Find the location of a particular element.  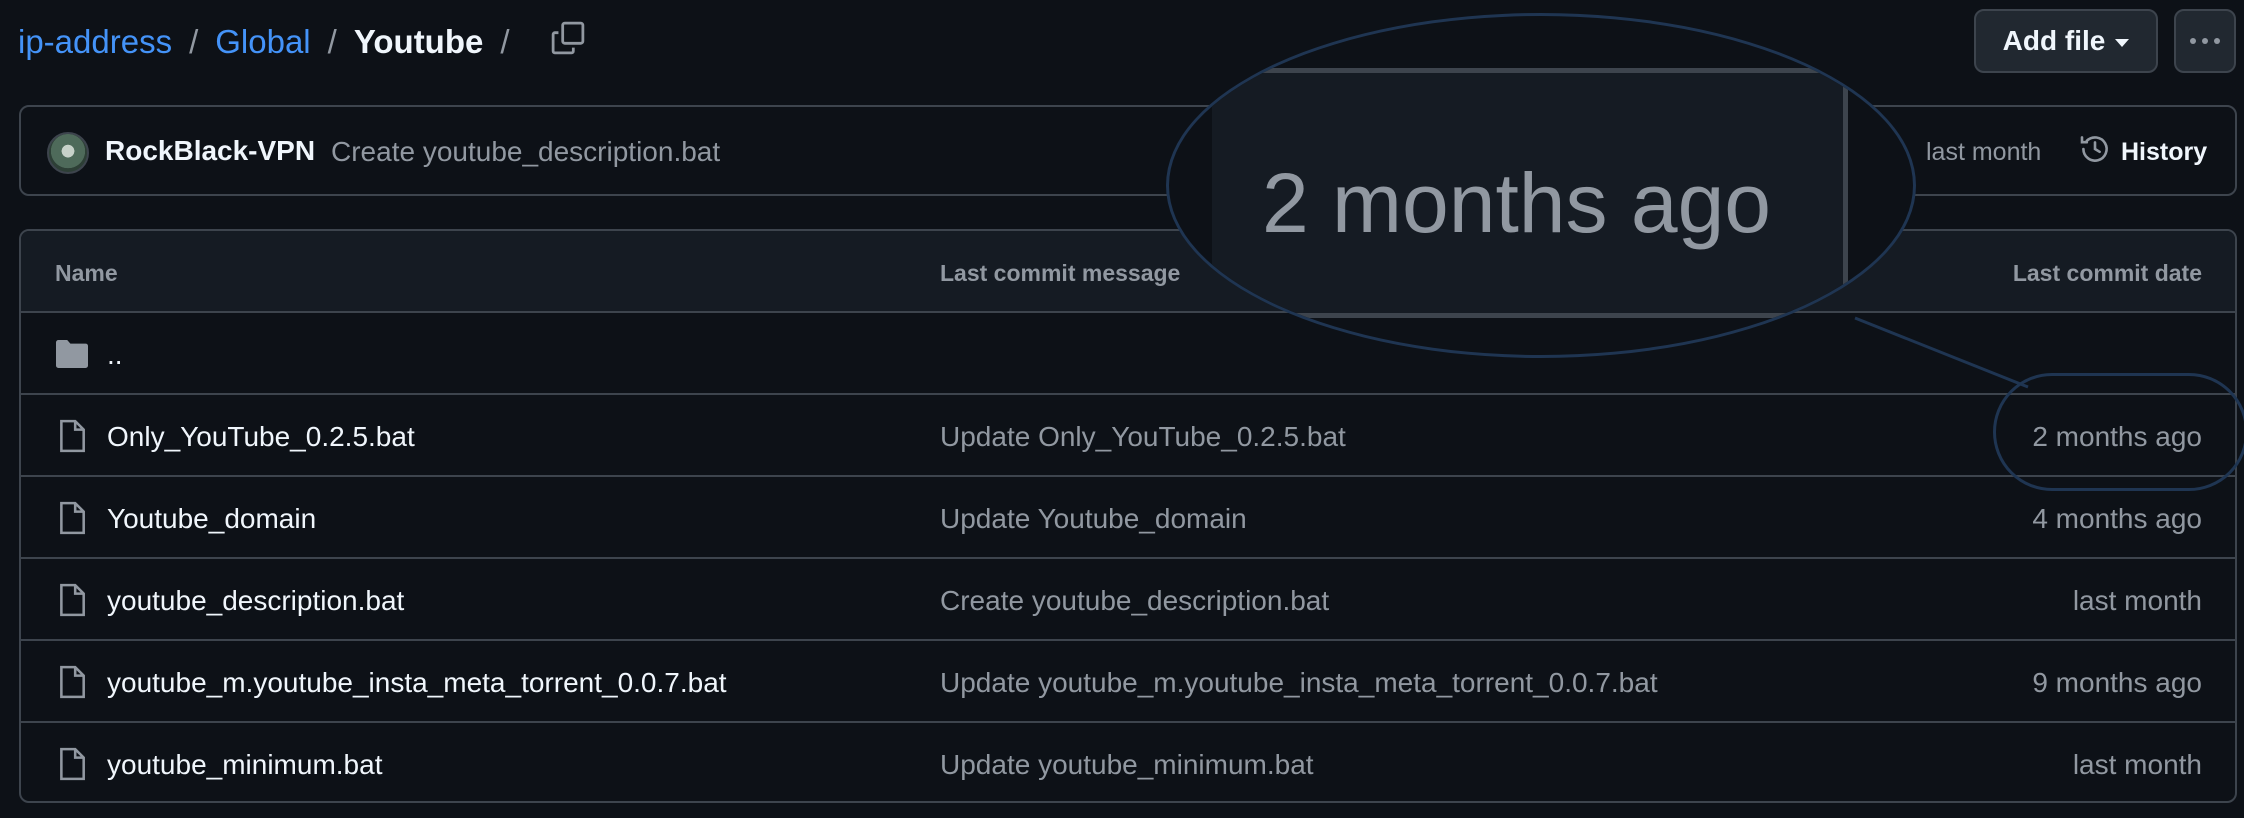

file-commit-date: 4 months ago is located at coordinates (2117, 518).